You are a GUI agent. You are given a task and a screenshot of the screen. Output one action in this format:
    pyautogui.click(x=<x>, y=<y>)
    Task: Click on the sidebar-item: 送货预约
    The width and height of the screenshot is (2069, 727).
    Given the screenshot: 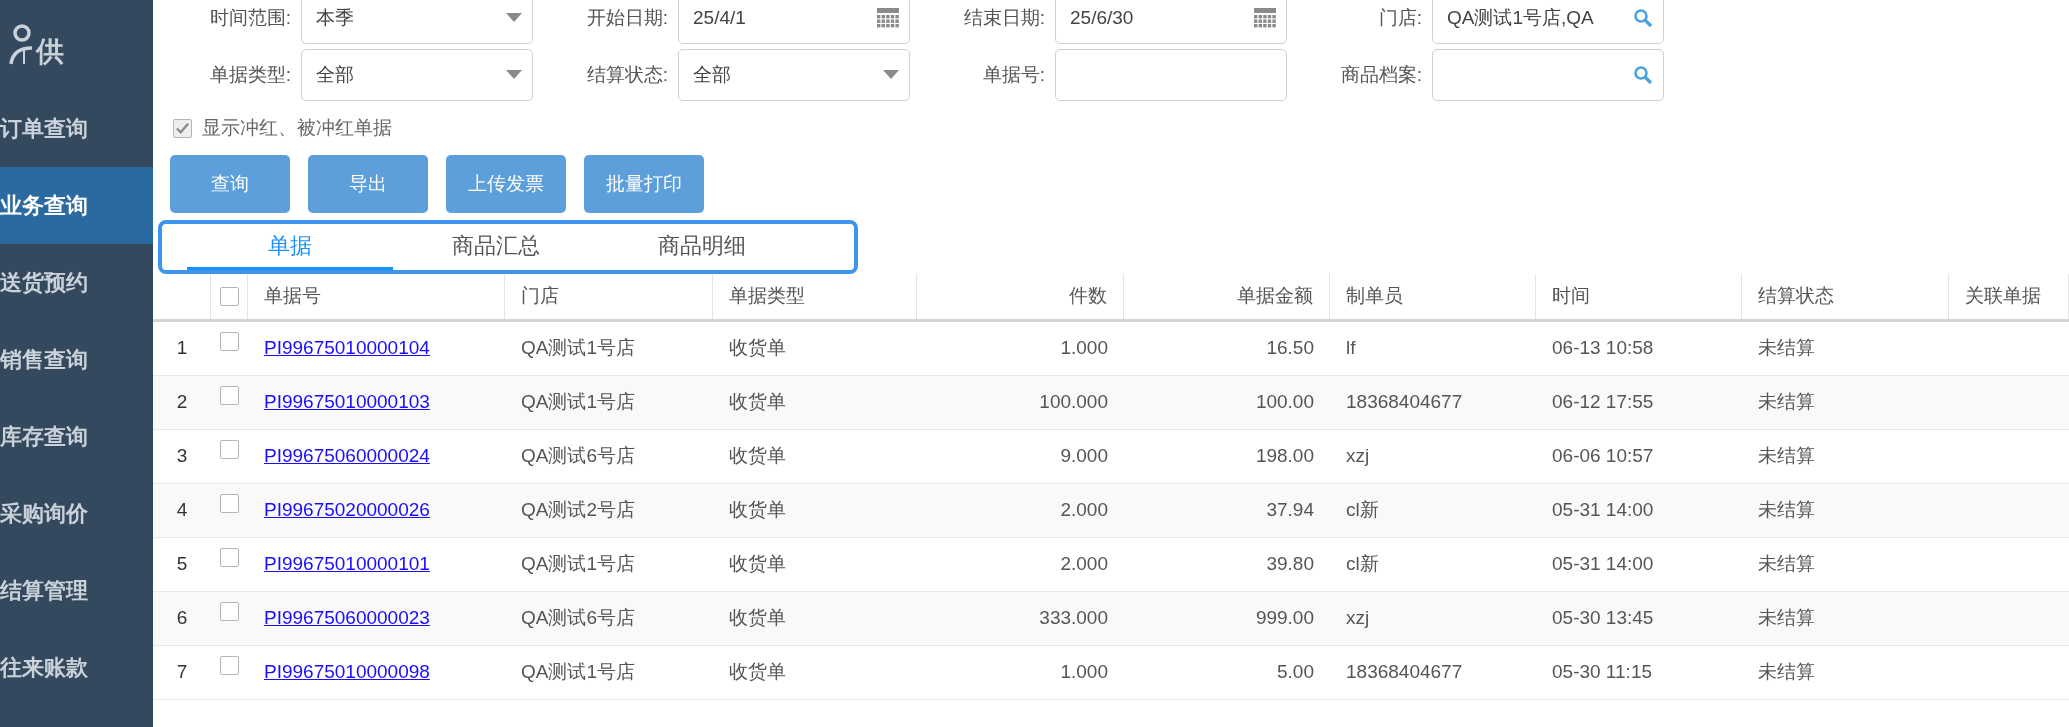 What is the action you would take?
    pyautogui.click(x=76, y=282)
    